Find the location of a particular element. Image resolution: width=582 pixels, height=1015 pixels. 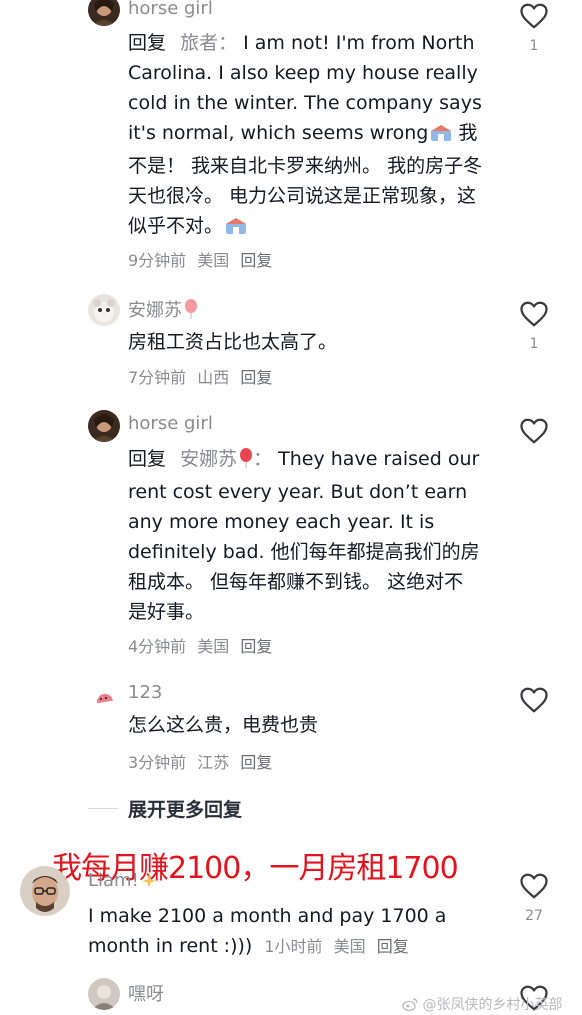

comment-meta: 4分钟前 美国 回复 is located at coordinates (203, 645).